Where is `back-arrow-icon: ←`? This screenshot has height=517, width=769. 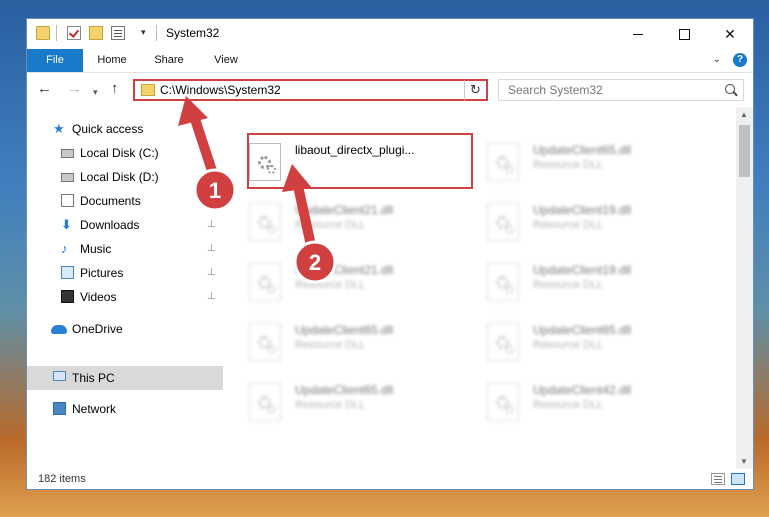 back-arrow-icon: ← is located at coordinates (44, 89).